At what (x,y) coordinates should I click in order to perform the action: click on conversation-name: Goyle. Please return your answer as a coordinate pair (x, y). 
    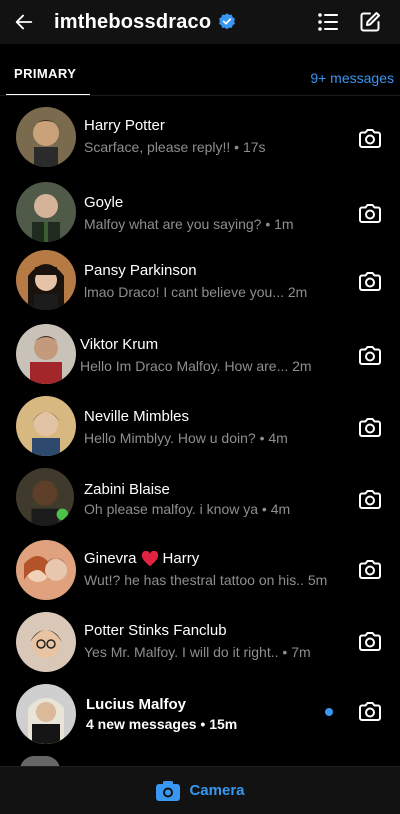
    Looking at the image, I should click on (104, 202).